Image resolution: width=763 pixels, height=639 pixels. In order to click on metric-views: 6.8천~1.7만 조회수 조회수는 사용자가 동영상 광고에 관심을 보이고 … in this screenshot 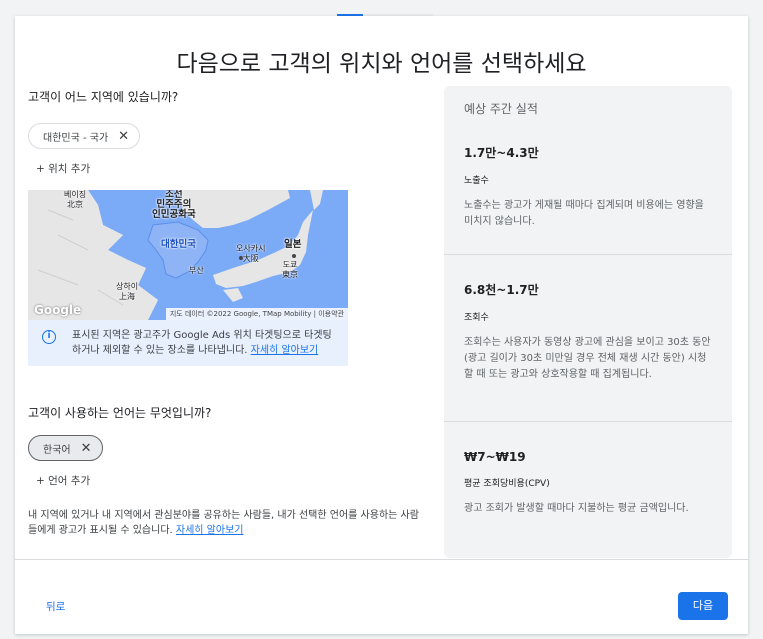, I will do `click(588, 338)`.